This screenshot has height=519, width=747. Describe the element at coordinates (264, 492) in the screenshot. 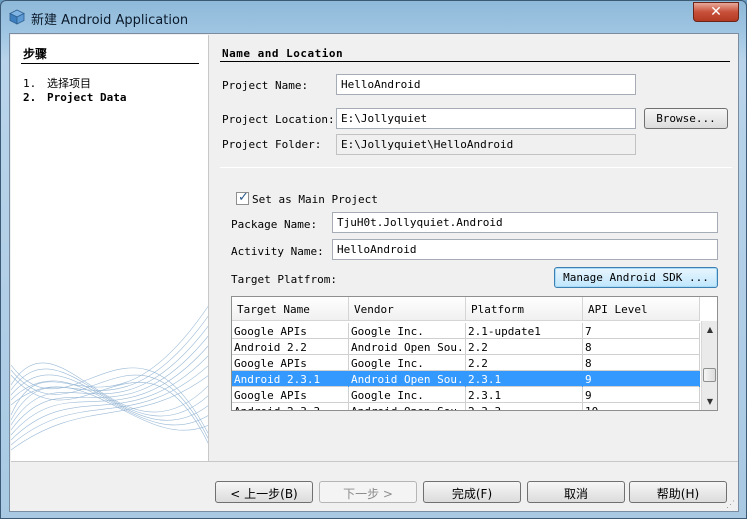

I see `back-button: < 上一步(B)` at that location.